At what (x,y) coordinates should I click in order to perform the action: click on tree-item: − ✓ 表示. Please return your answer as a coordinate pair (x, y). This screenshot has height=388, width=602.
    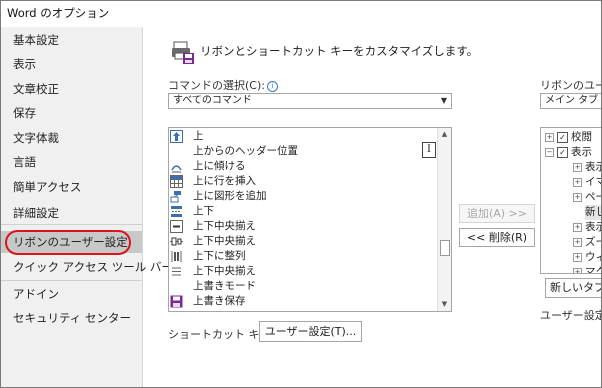
    Looking at the image, I should click on (568, 152).